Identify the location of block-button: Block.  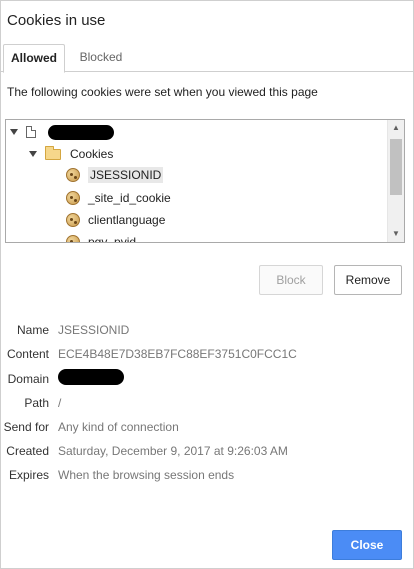
(291, 280).